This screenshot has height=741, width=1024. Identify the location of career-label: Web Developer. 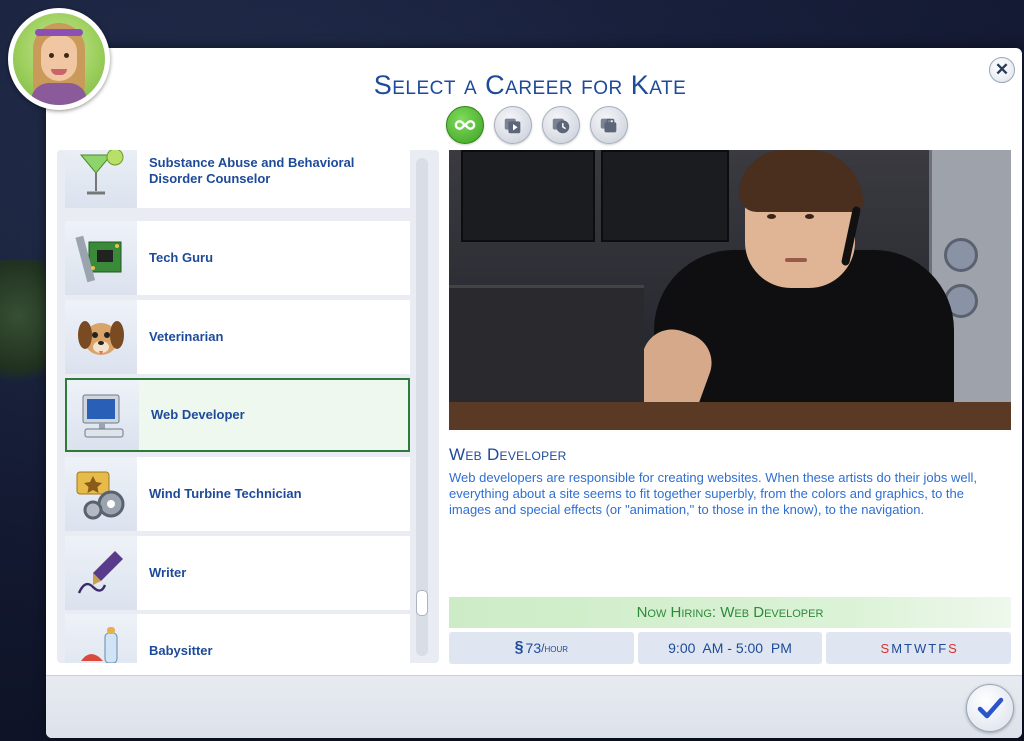
(198, 414).